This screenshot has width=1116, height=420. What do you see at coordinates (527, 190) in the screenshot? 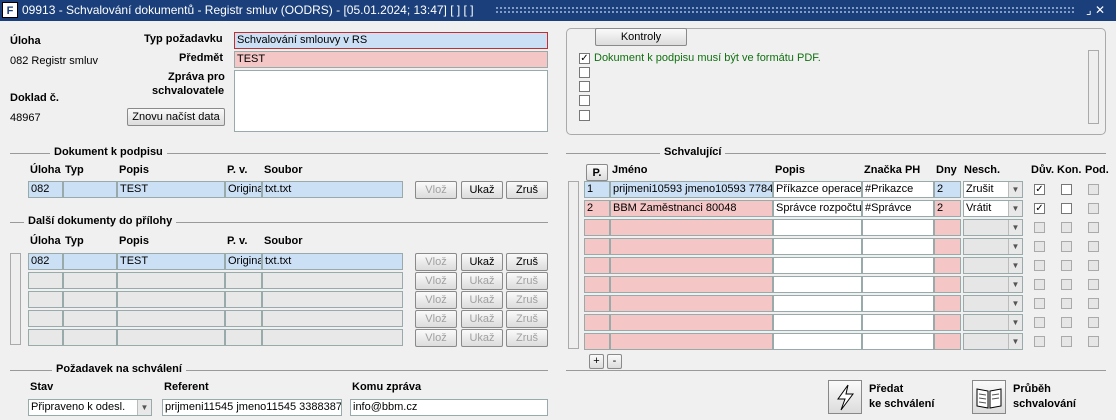
I see `doc-zrus-button: Zruš` at bounding box center [527, 190].